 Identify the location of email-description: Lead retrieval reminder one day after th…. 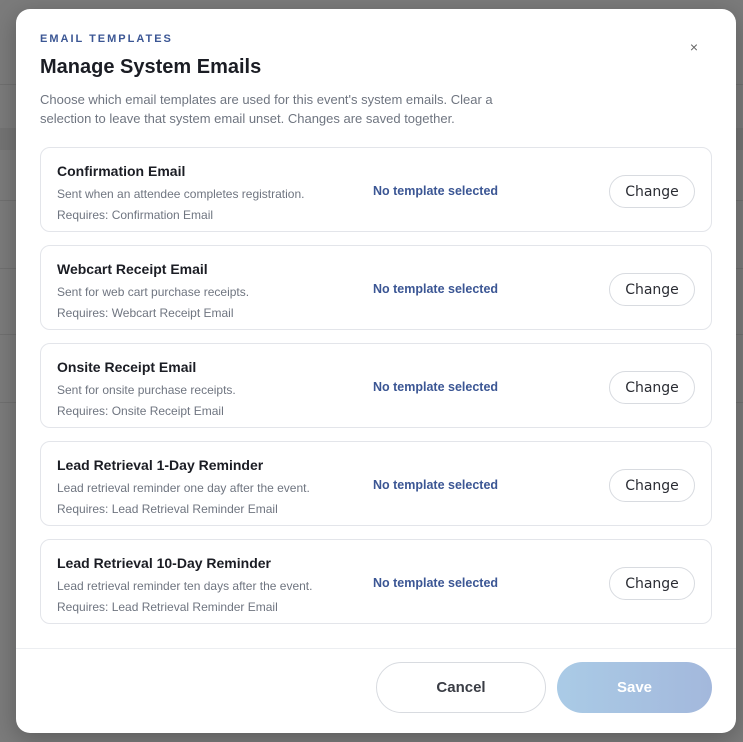
(183, 488).